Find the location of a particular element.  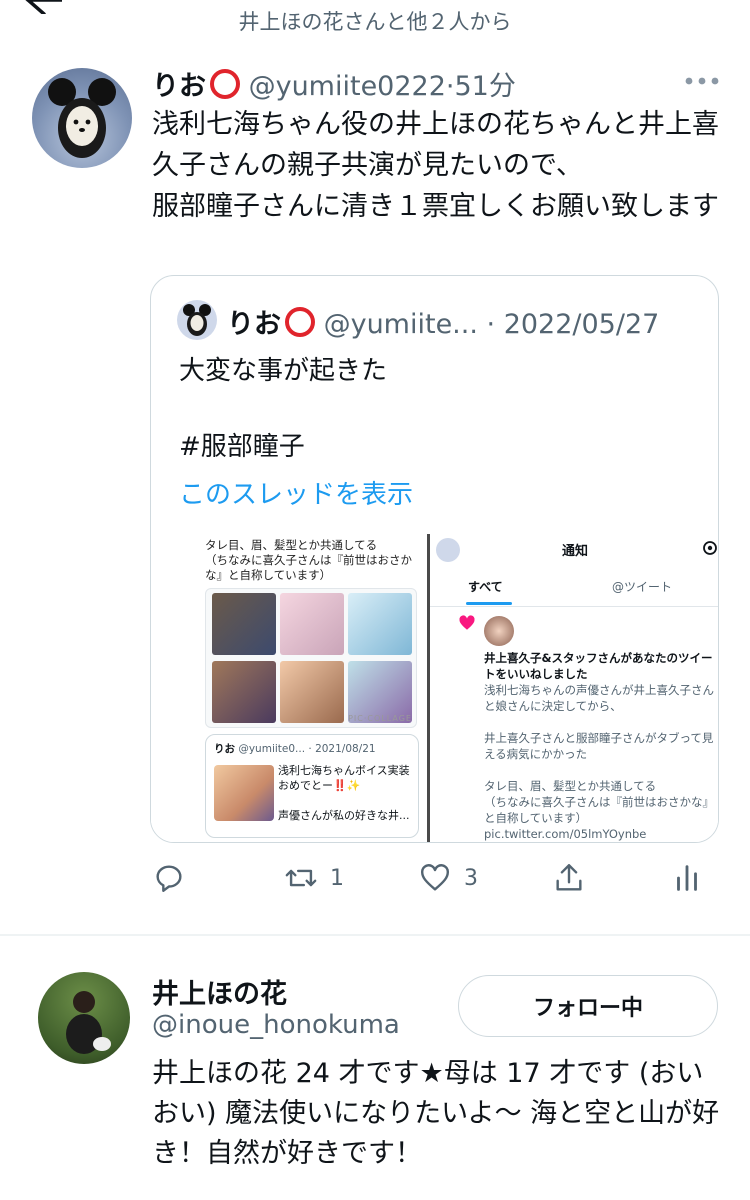

profile-avatar is located at coordinates (84, 1018).